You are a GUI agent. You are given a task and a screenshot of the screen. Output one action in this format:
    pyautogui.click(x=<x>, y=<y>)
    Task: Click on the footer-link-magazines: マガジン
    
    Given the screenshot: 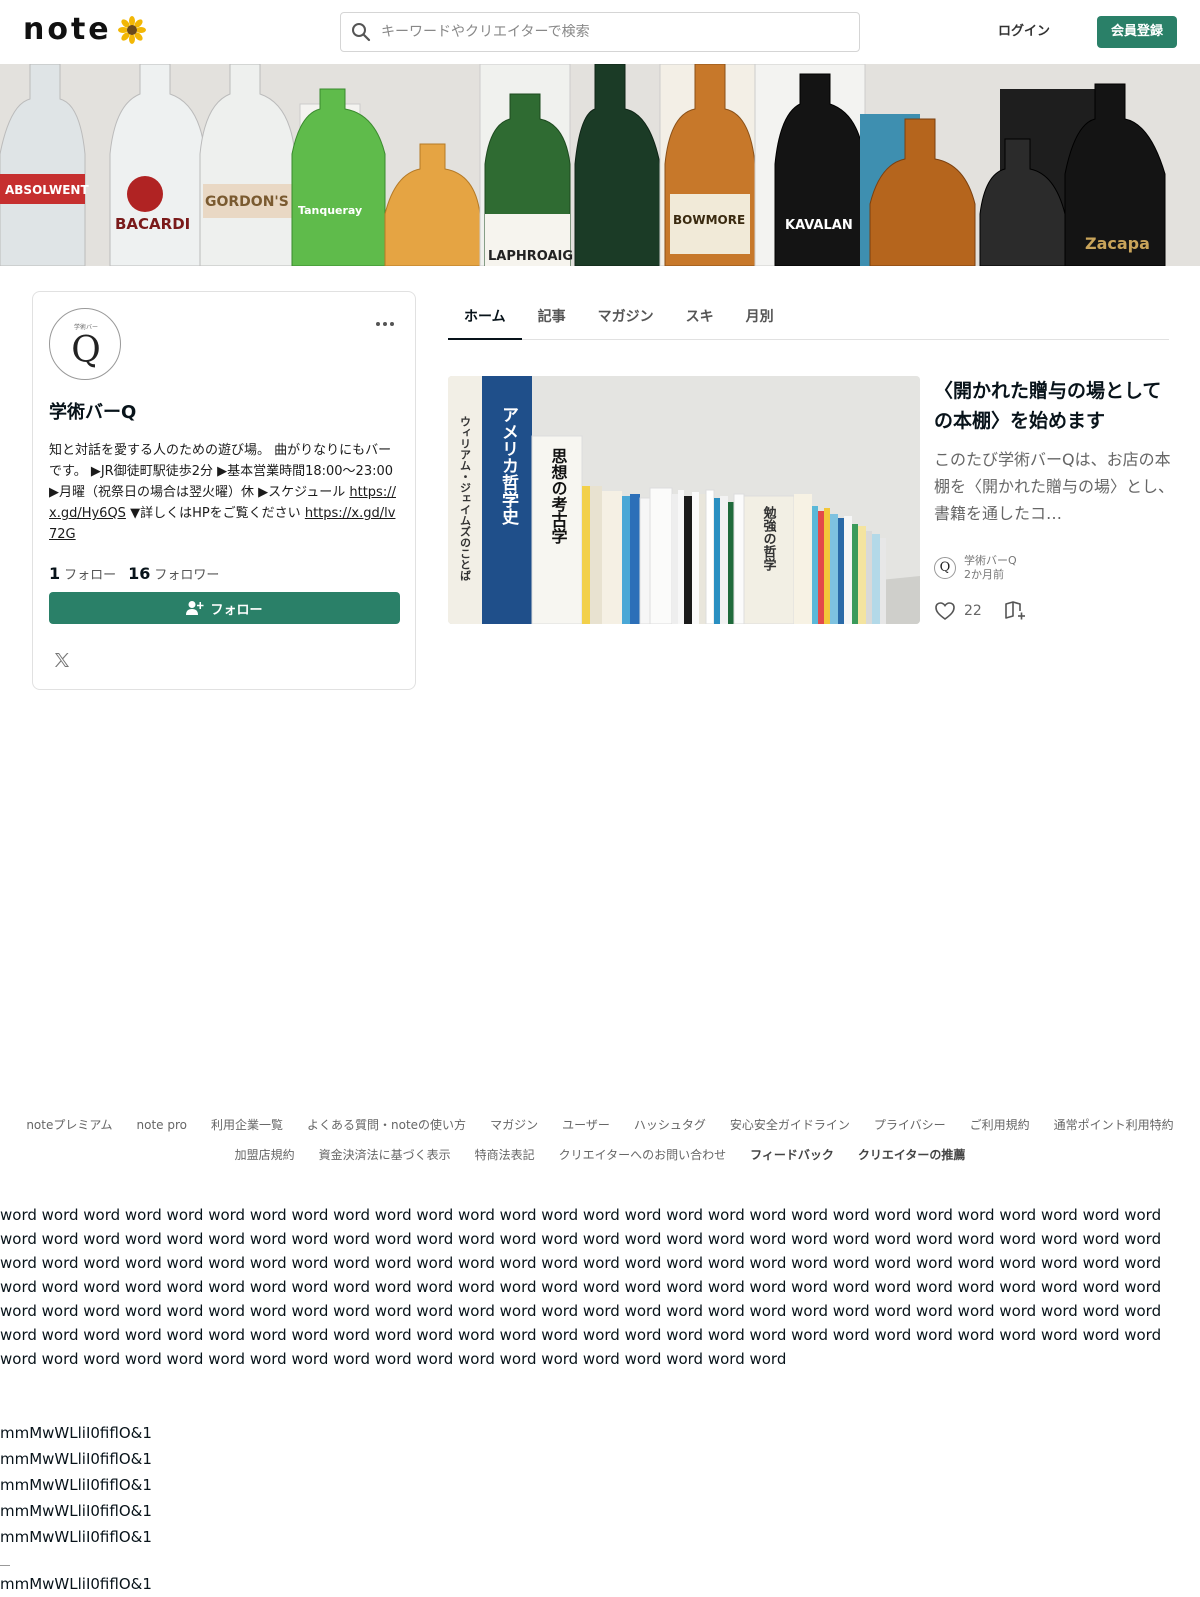 What is the action you would take?
    pyautogui.click(x=514, y=1125)
    